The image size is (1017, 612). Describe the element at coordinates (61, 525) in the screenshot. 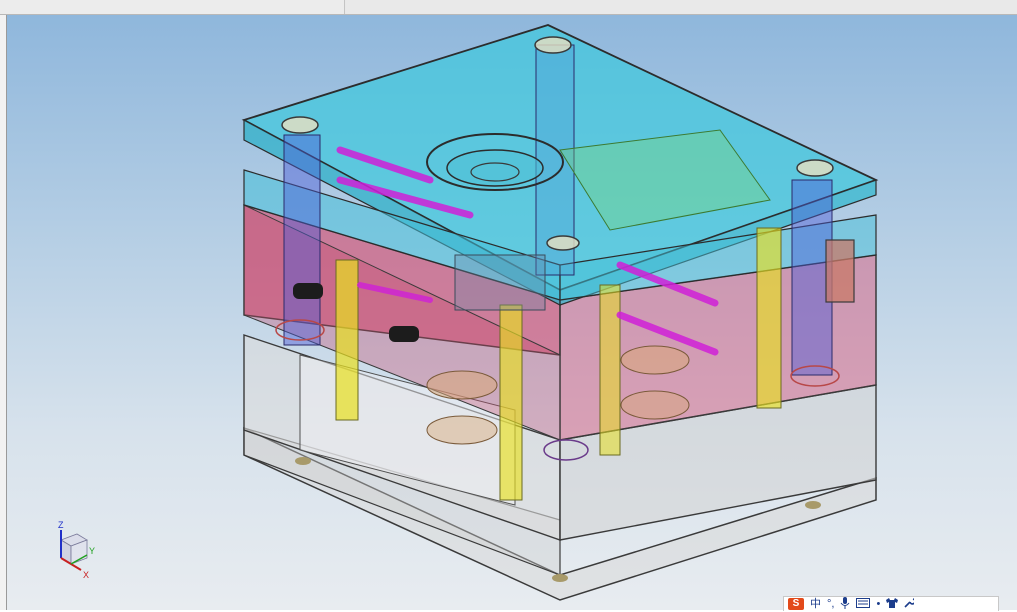

I see `axis-z-label: Z` at that location.